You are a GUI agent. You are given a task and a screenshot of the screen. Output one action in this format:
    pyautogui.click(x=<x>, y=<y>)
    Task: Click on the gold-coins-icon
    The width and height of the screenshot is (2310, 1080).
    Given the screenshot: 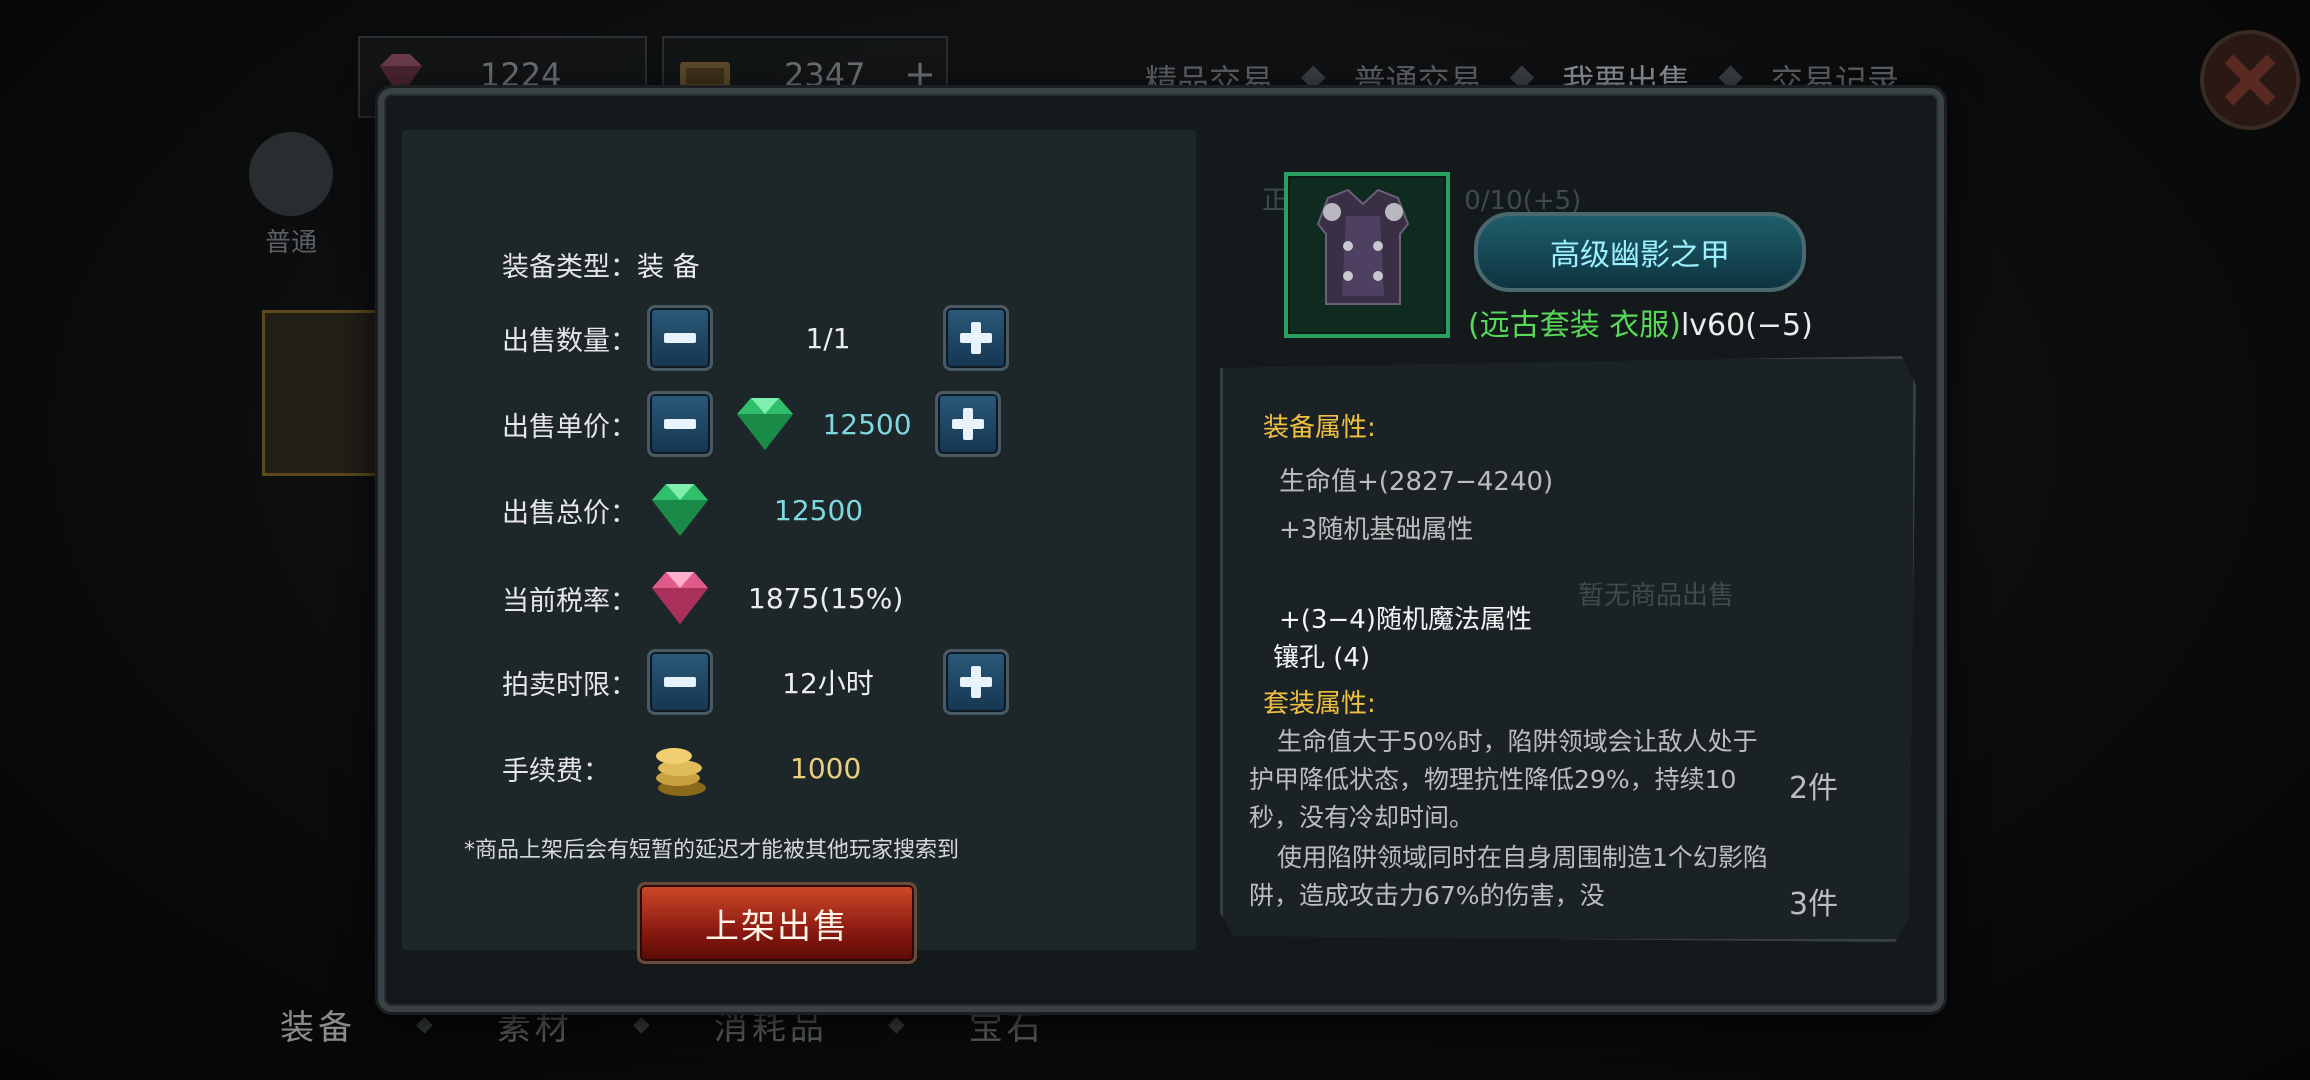 What is the action you would take?
    pyautogui.click(x=681, y=772)
    